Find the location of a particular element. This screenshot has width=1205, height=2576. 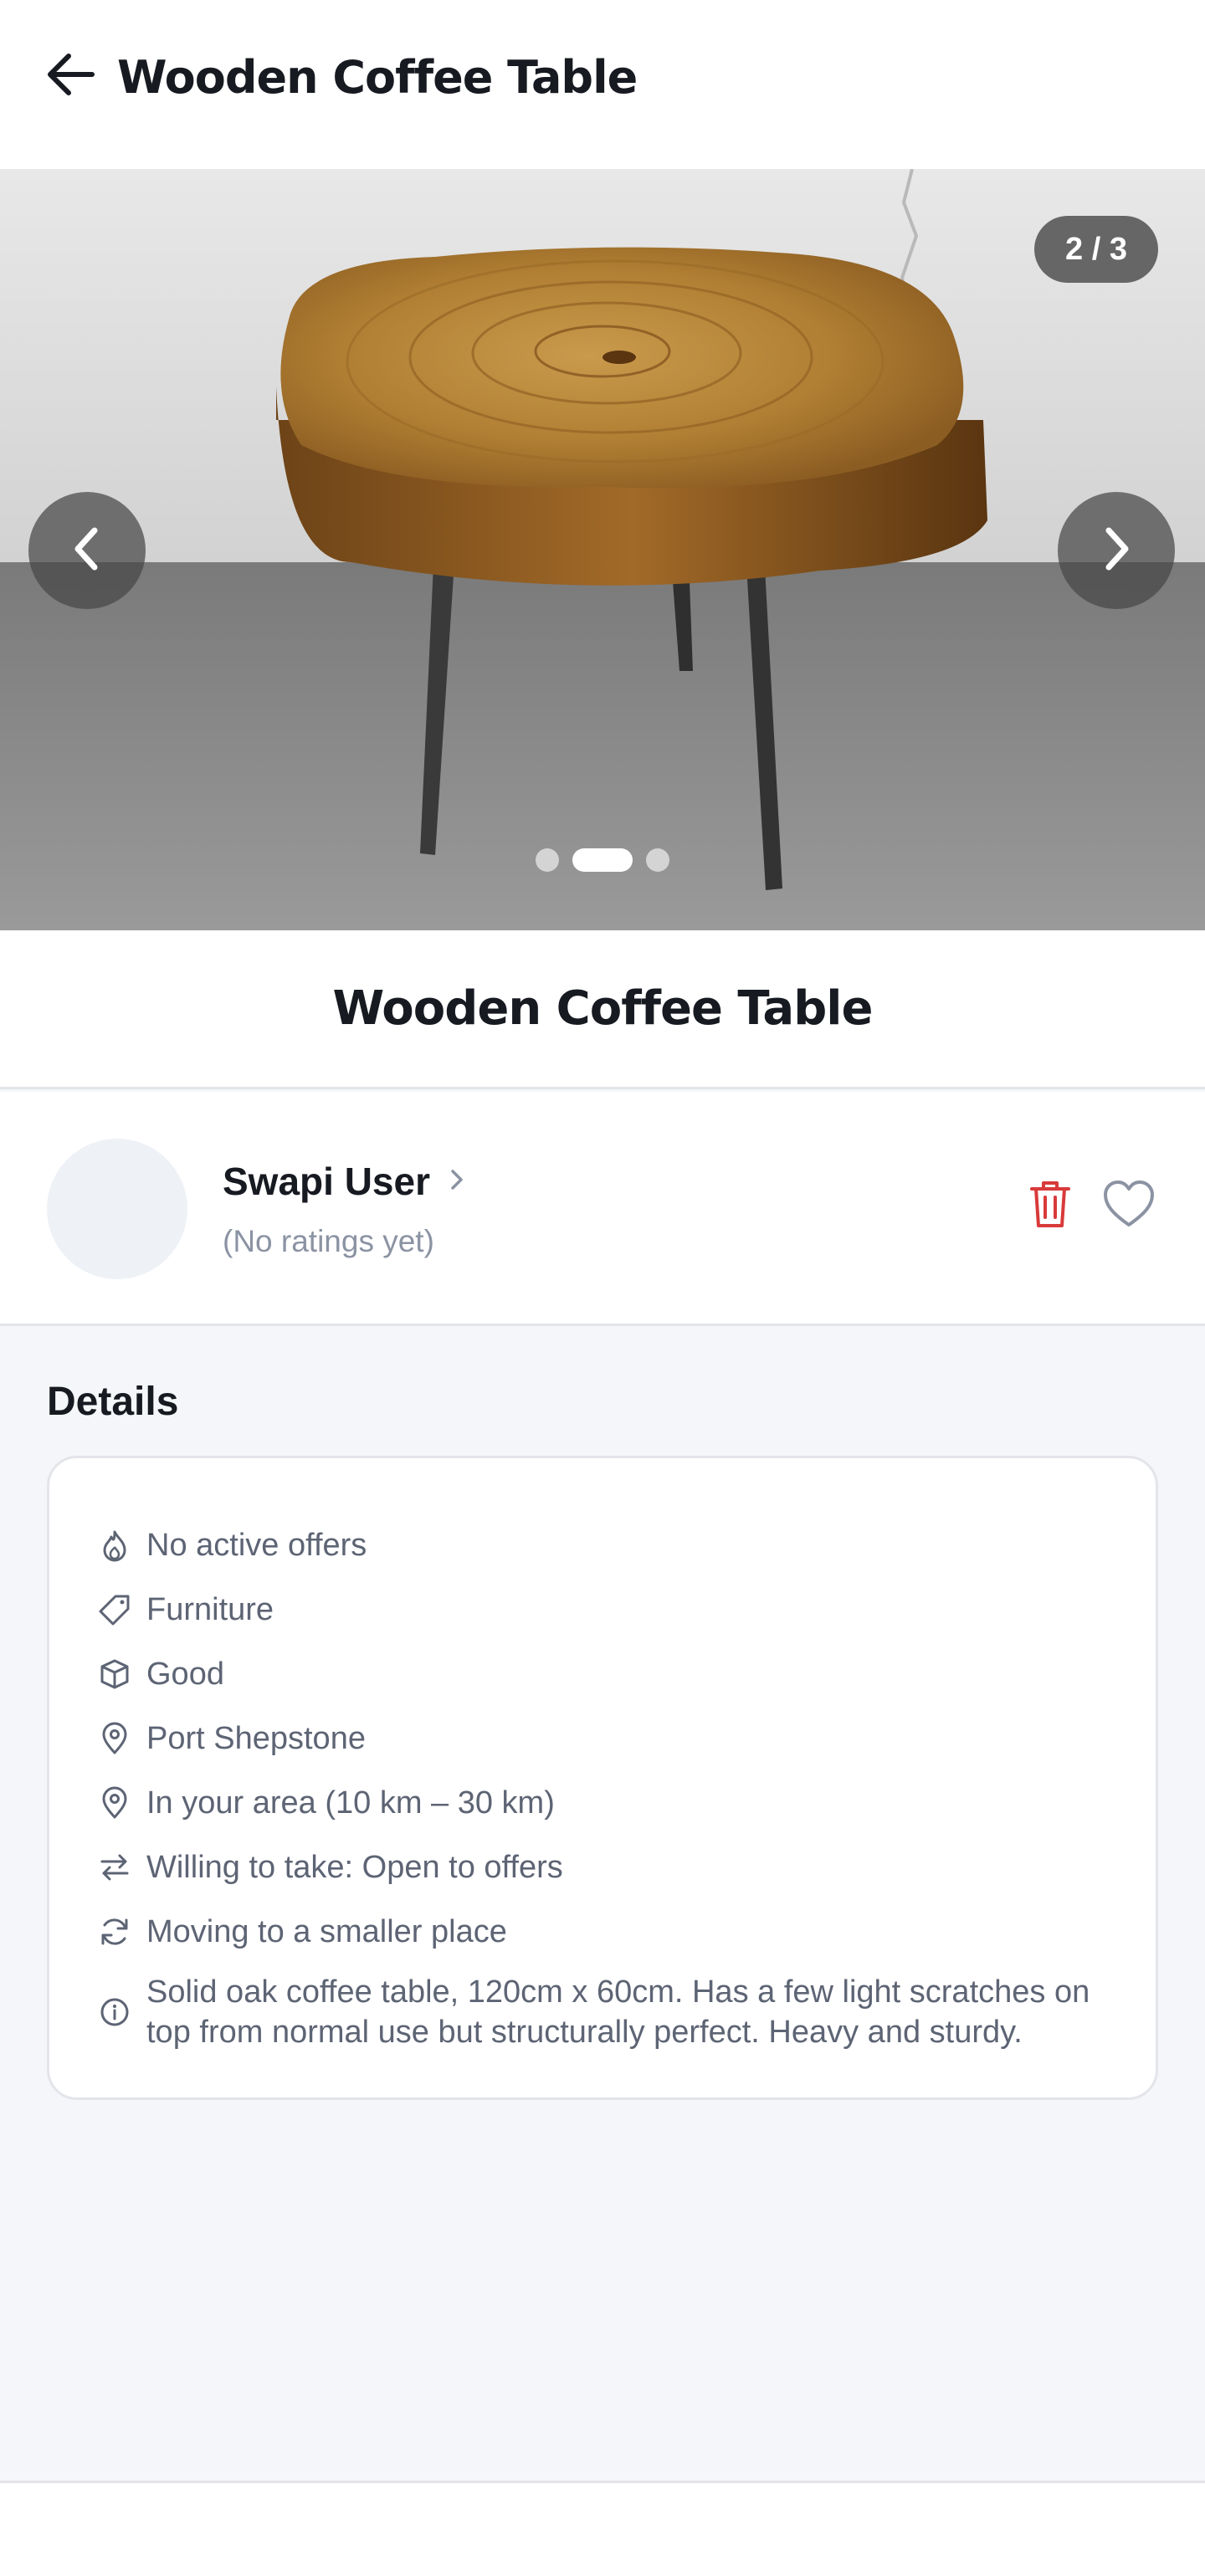

arrow-left-icon is located at coordinates (70, 77).